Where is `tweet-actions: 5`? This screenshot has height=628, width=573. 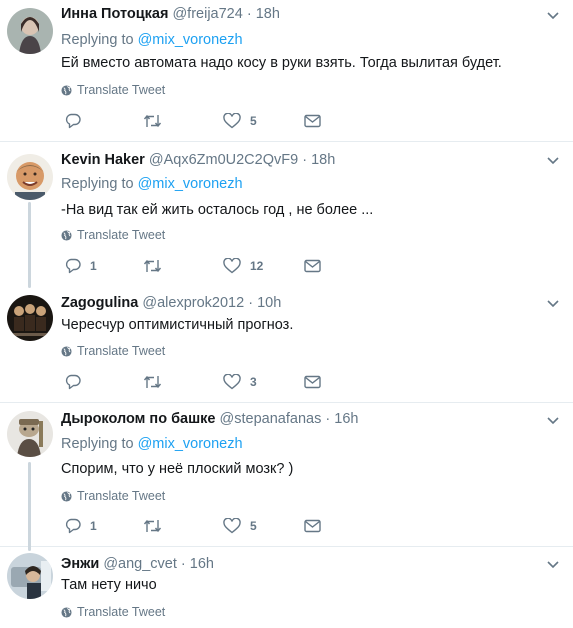
tweet-actions: 5 is located at coordinates (226, 121).